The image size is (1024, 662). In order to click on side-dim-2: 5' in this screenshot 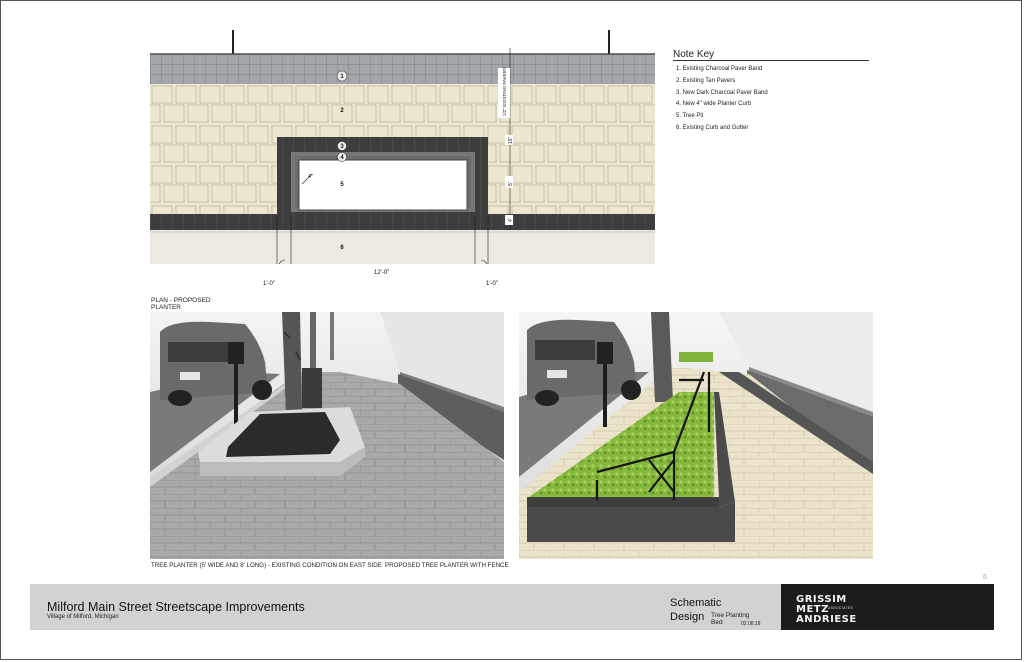, I will do `click(511, 184)`.